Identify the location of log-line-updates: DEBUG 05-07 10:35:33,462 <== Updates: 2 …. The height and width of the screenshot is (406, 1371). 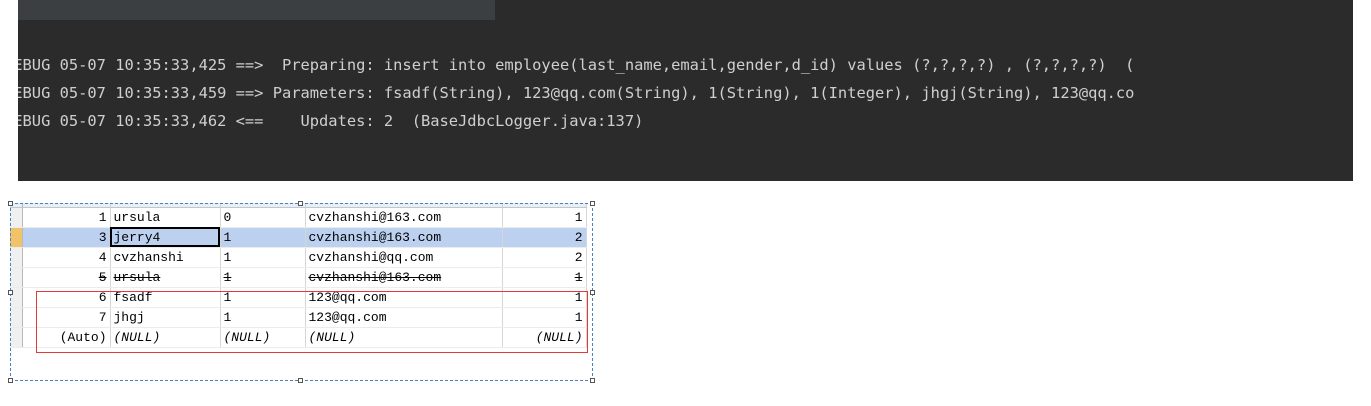
(331, 121).